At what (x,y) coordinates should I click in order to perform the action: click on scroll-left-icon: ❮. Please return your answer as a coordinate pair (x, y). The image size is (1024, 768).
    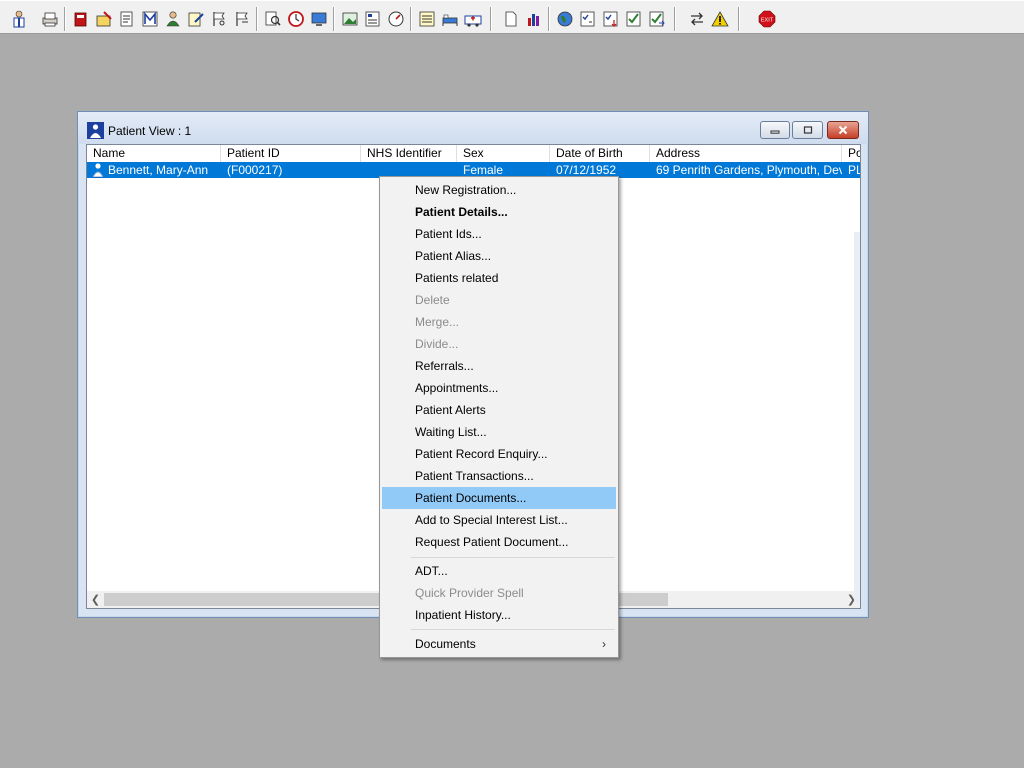
    Looking at the image, I should click on (95, 599).